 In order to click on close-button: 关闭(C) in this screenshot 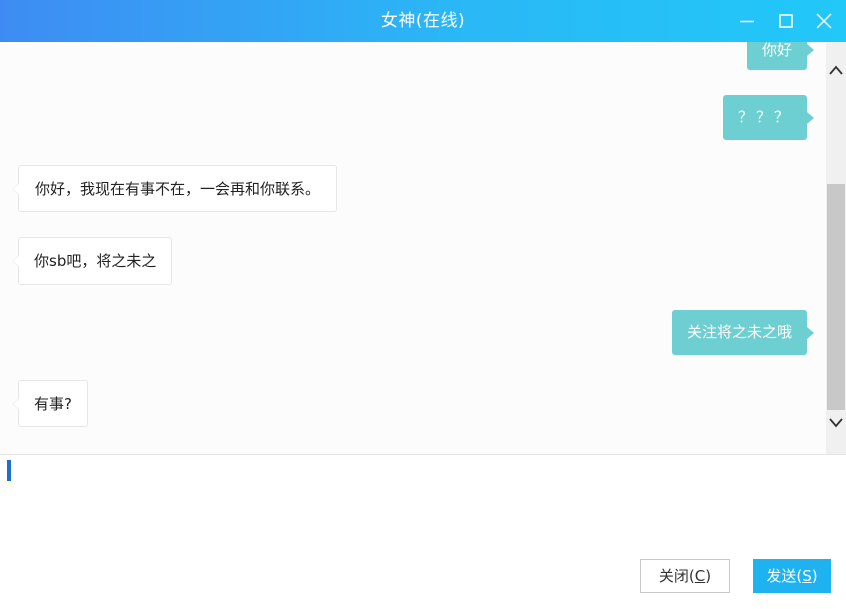, I will do `click(685, 576)`.